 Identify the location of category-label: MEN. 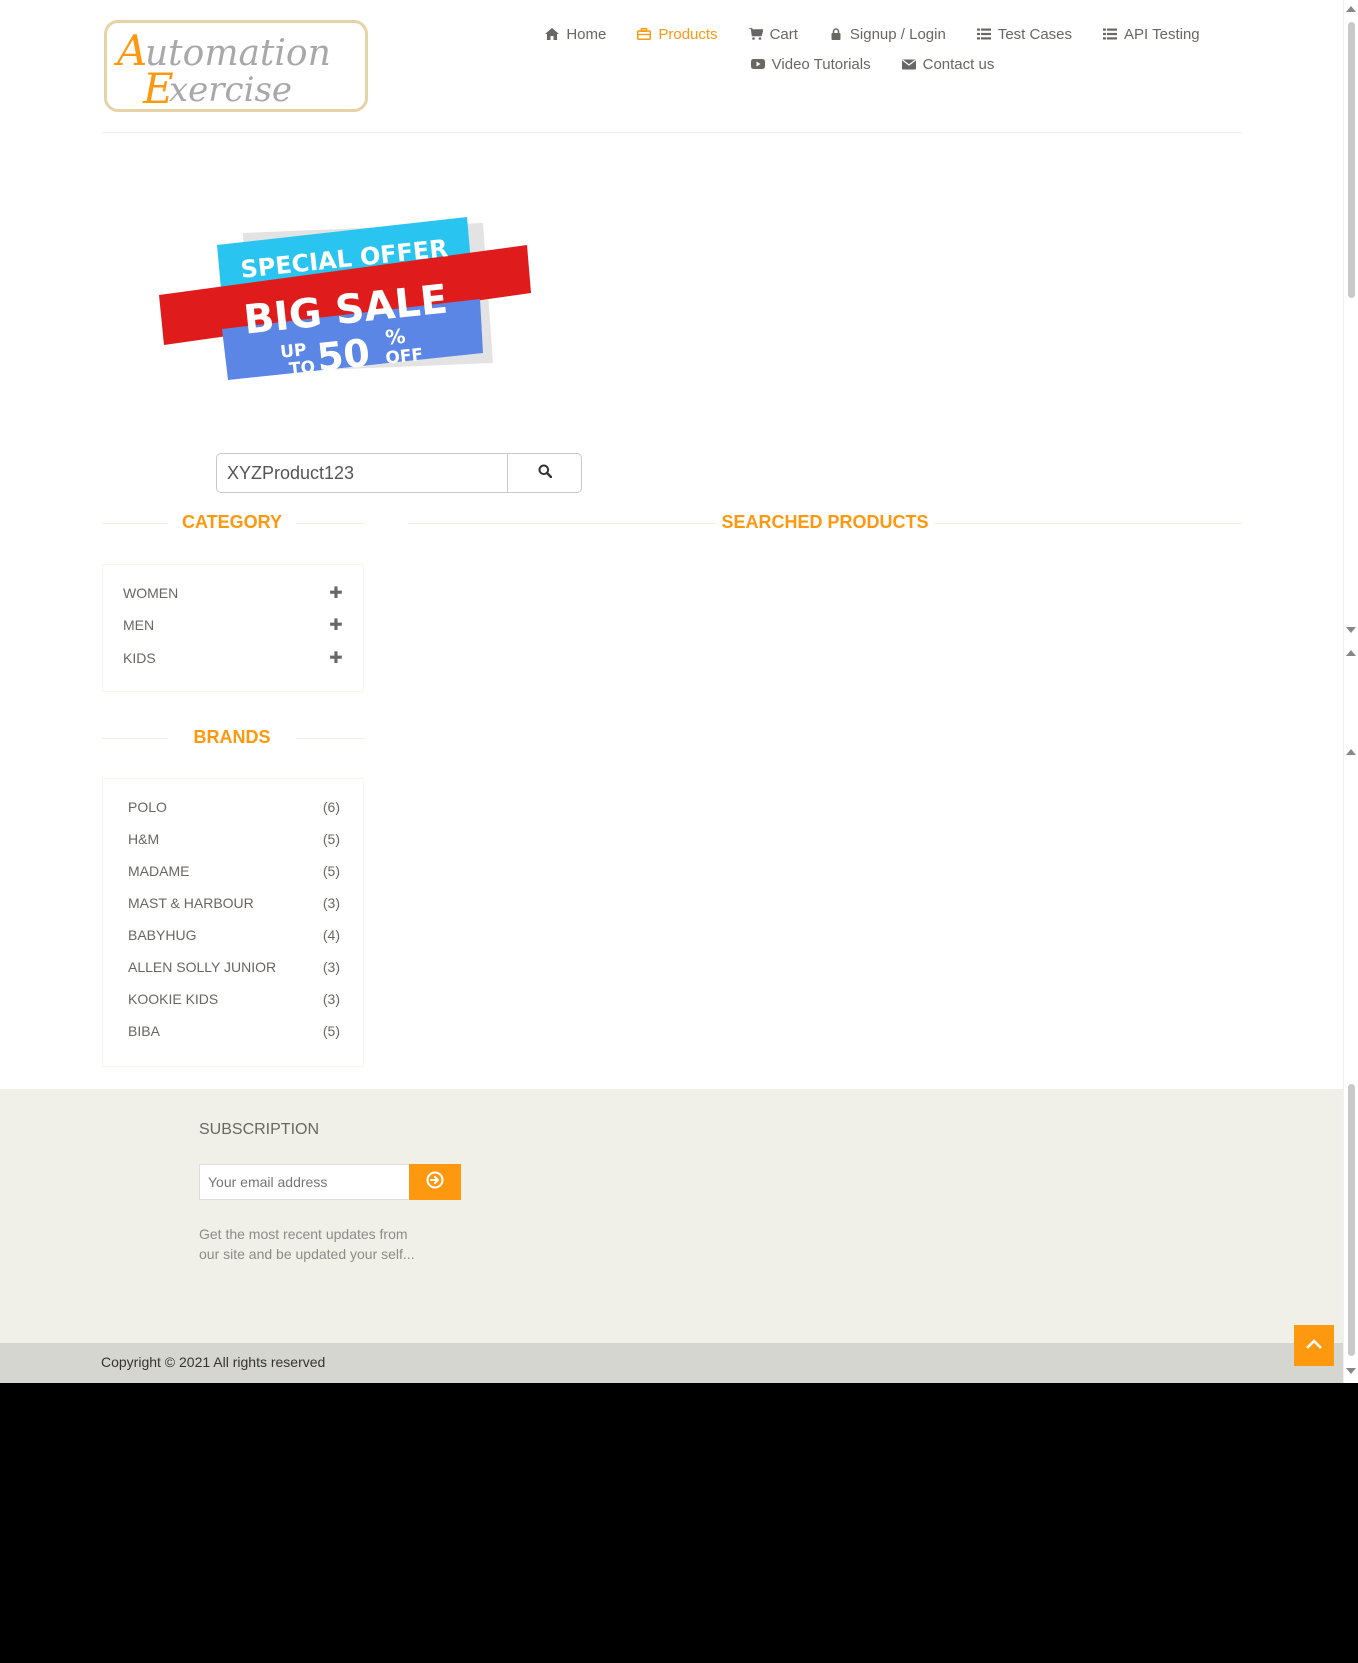
(139, 625).